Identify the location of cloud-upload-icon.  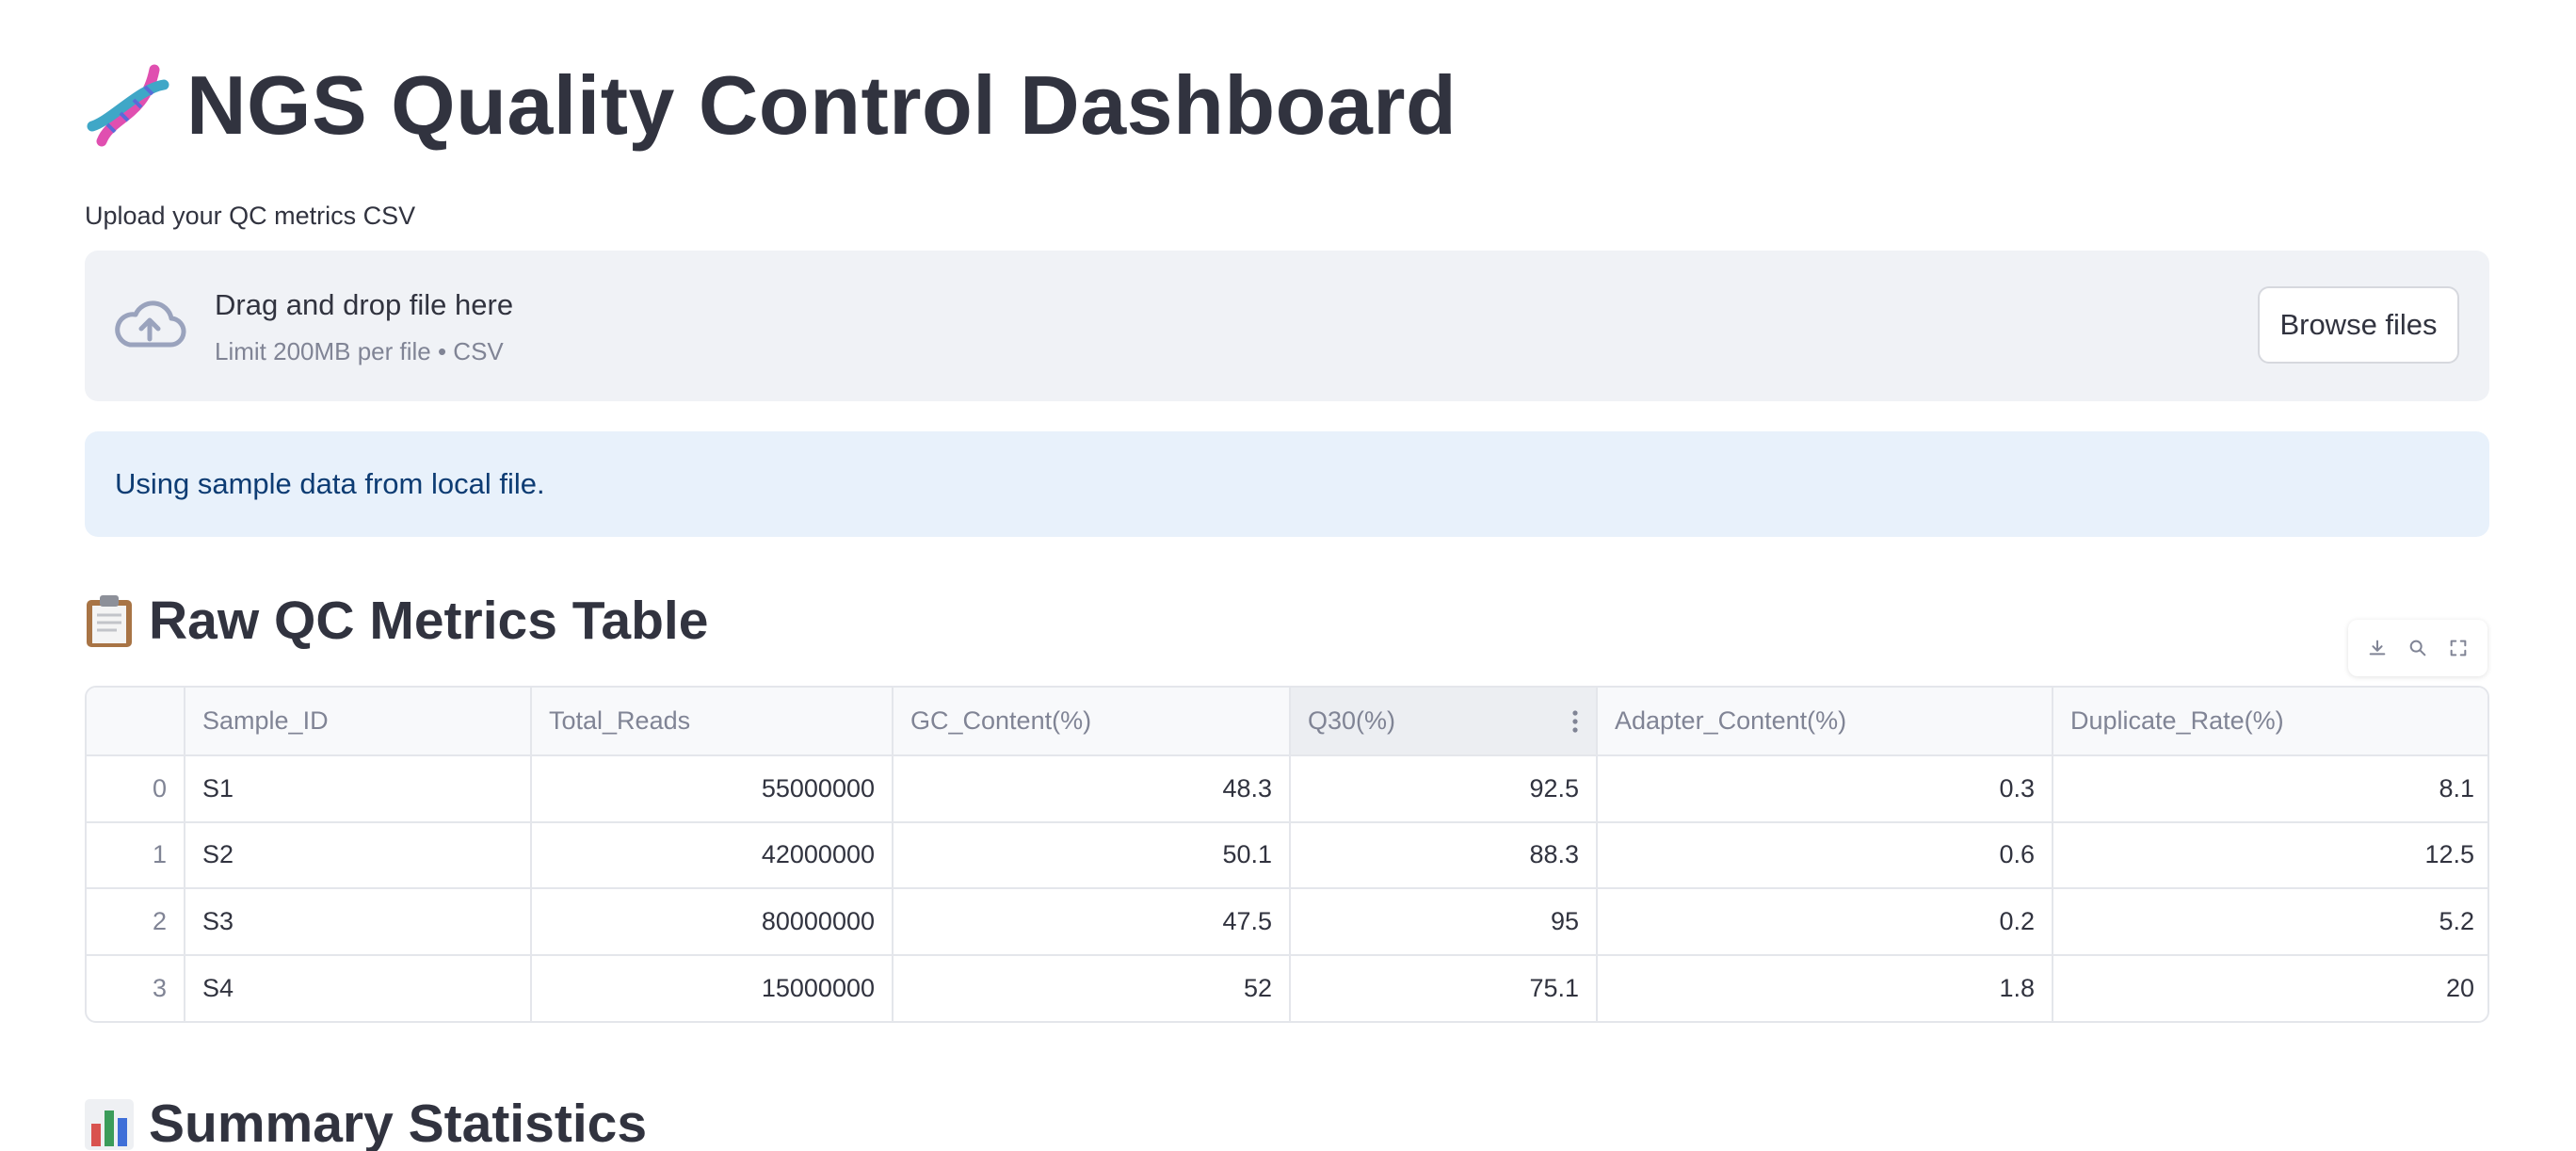
(150, 324).